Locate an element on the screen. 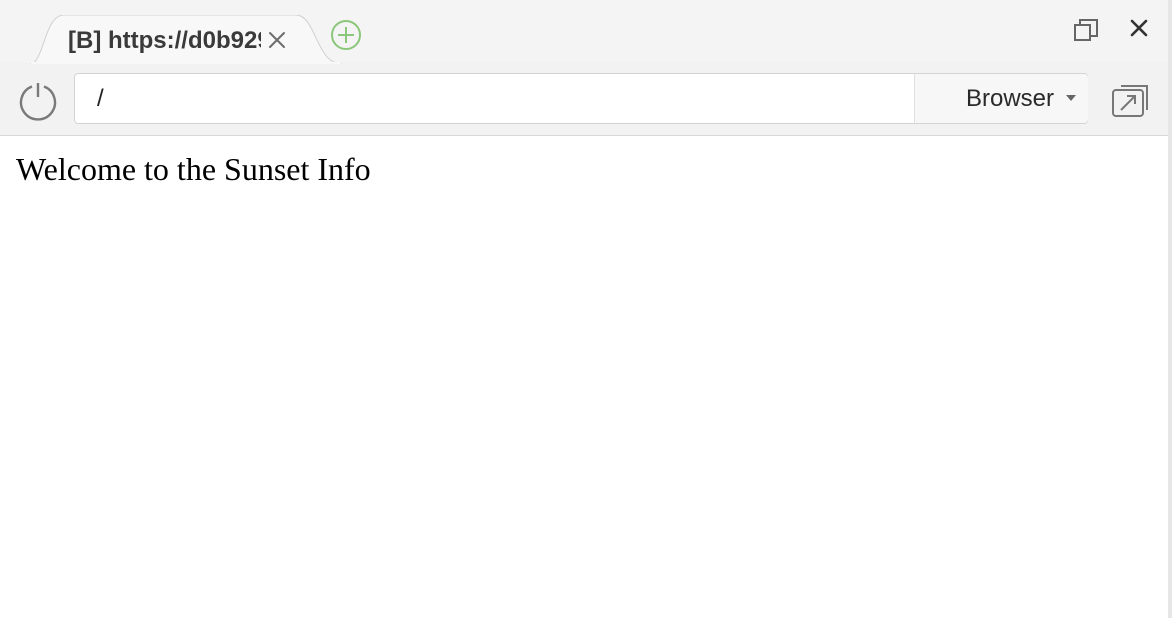 This screenshot has height=618, width=1172. page-heading: Welcome to the Sunset Info is located at coordinates (193, 169).